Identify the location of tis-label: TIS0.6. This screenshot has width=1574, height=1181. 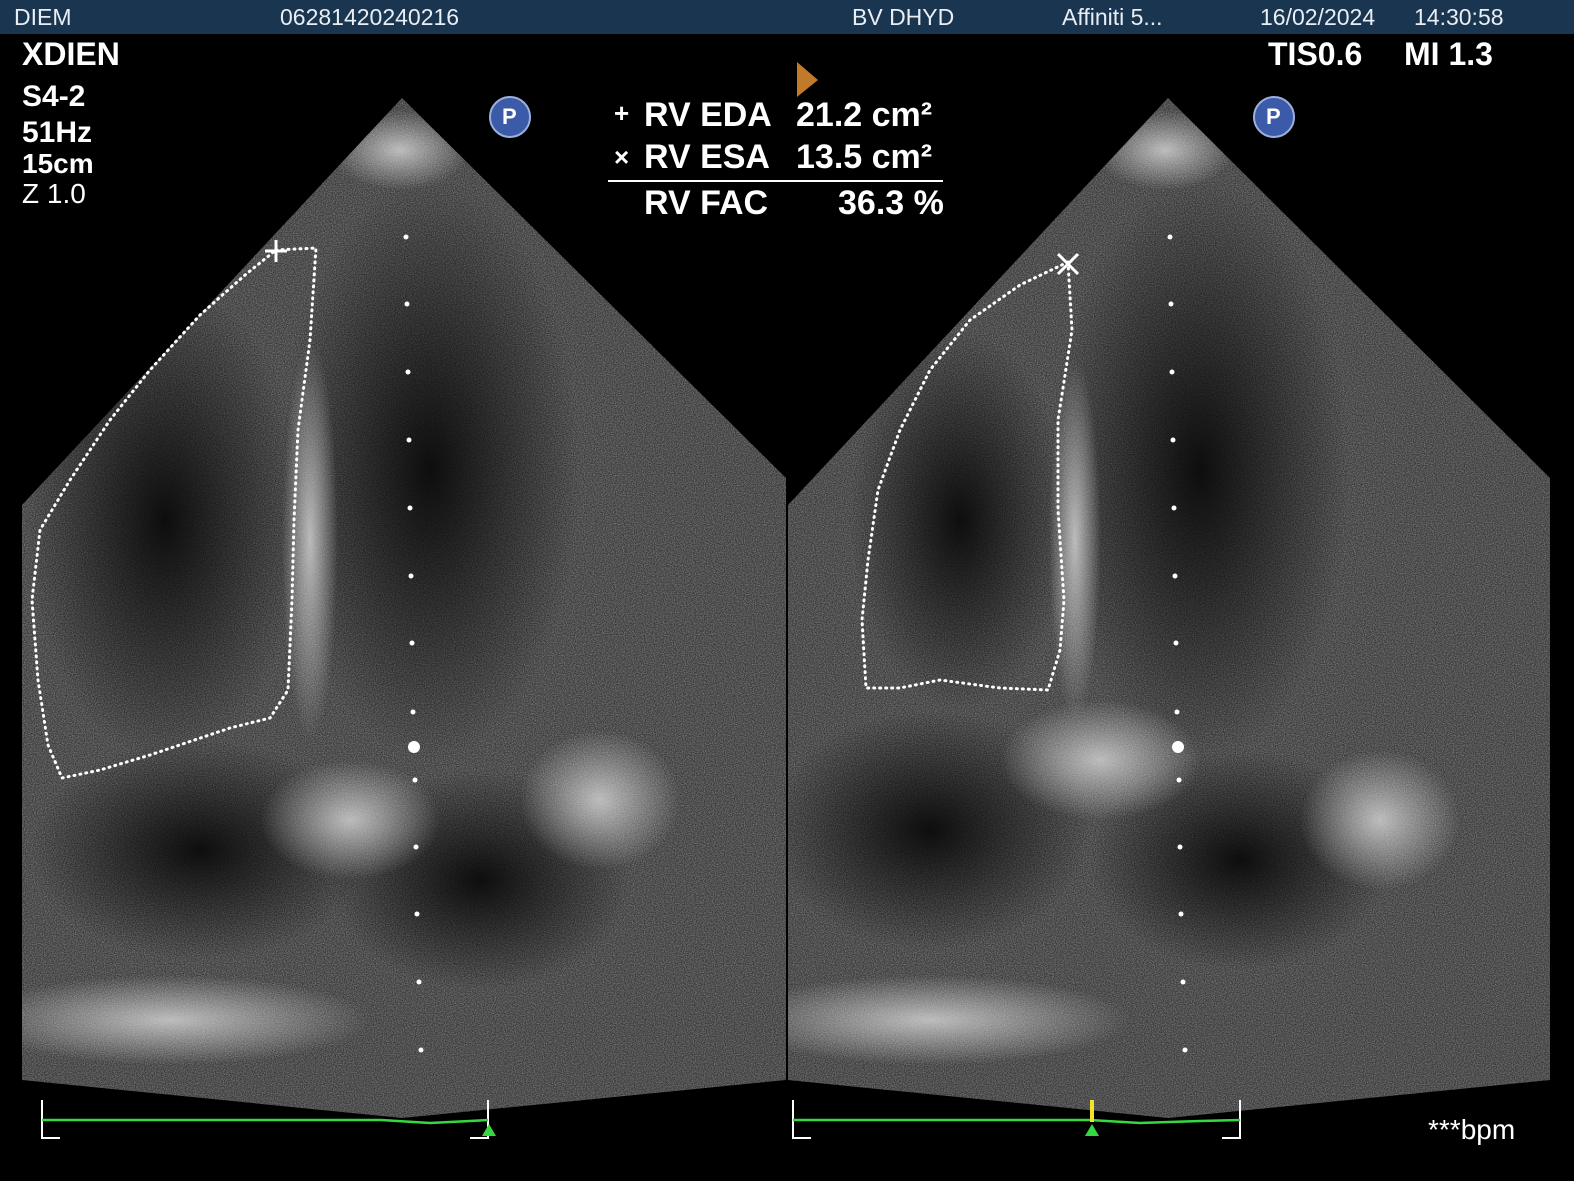
(1315, 54).